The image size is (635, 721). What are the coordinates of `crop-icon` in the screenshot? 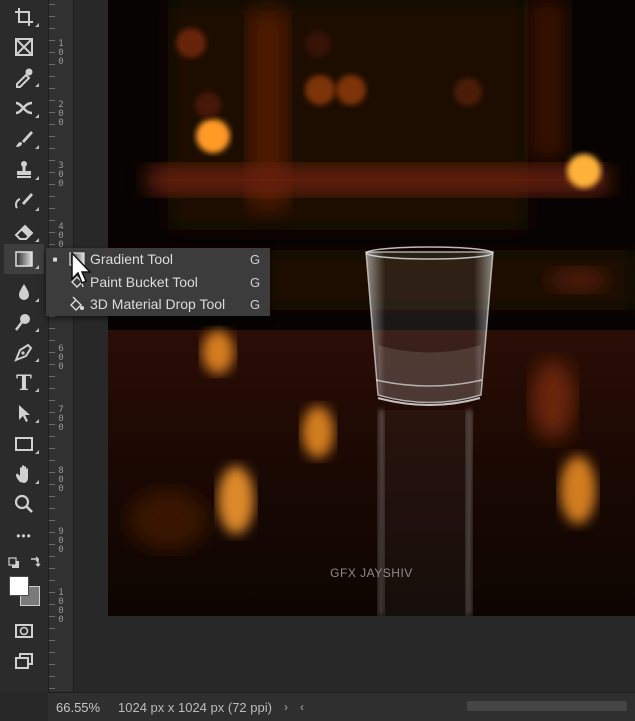 It's located at (24, 17).